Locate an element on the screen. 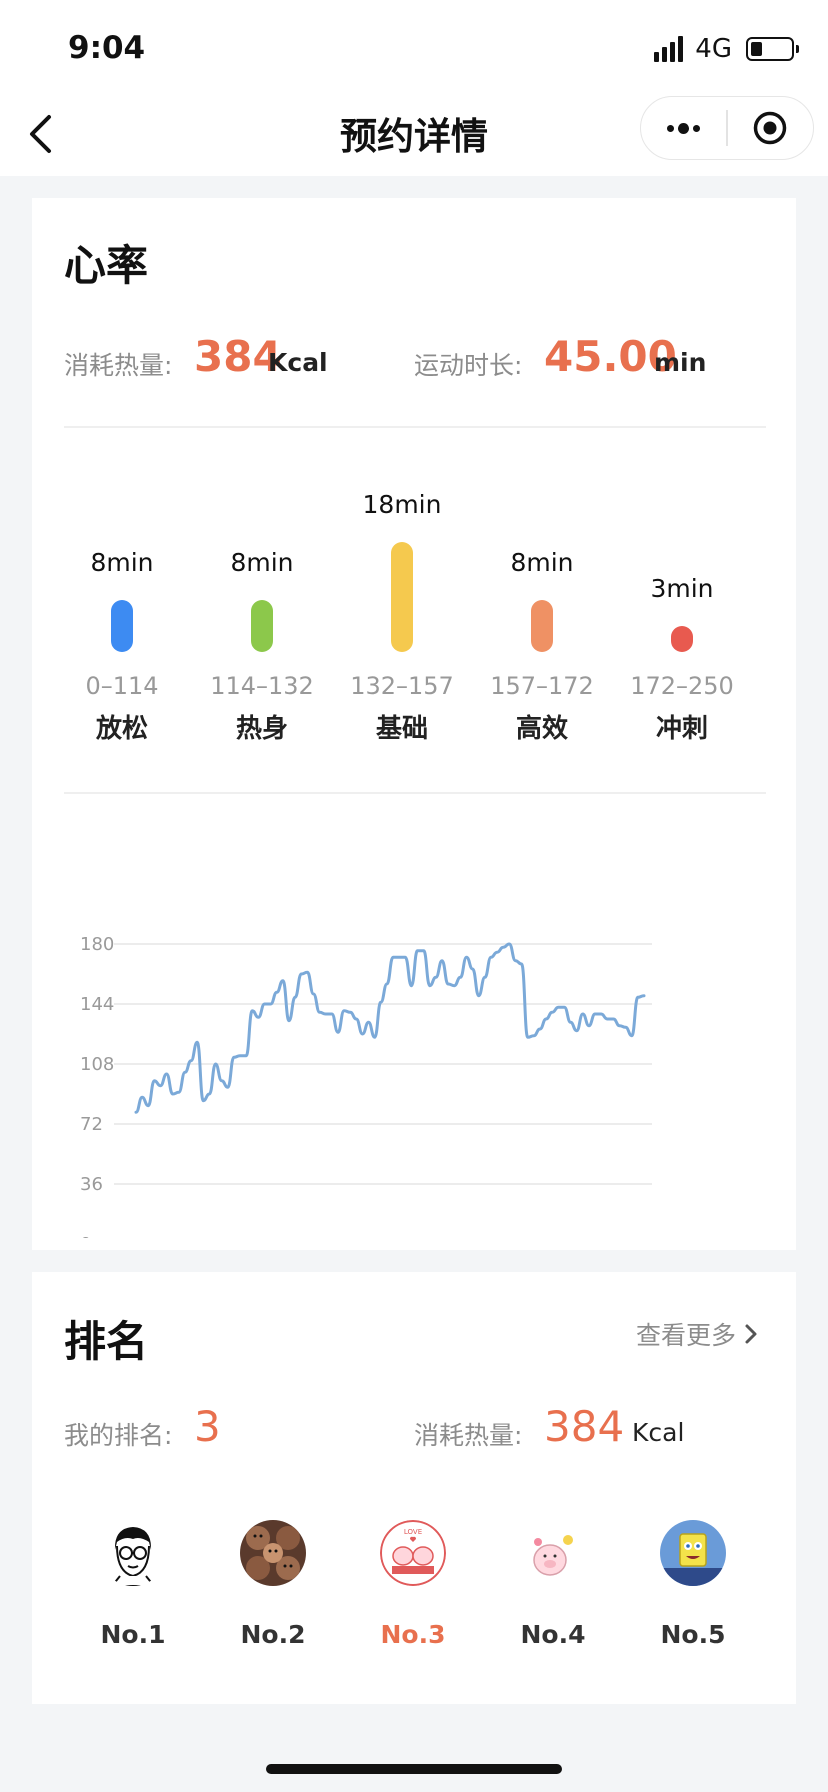 Image resolution: width=828 pixels, height=1792 pixels. sponge-avatar-icon is located at coordinates (693, 1553).